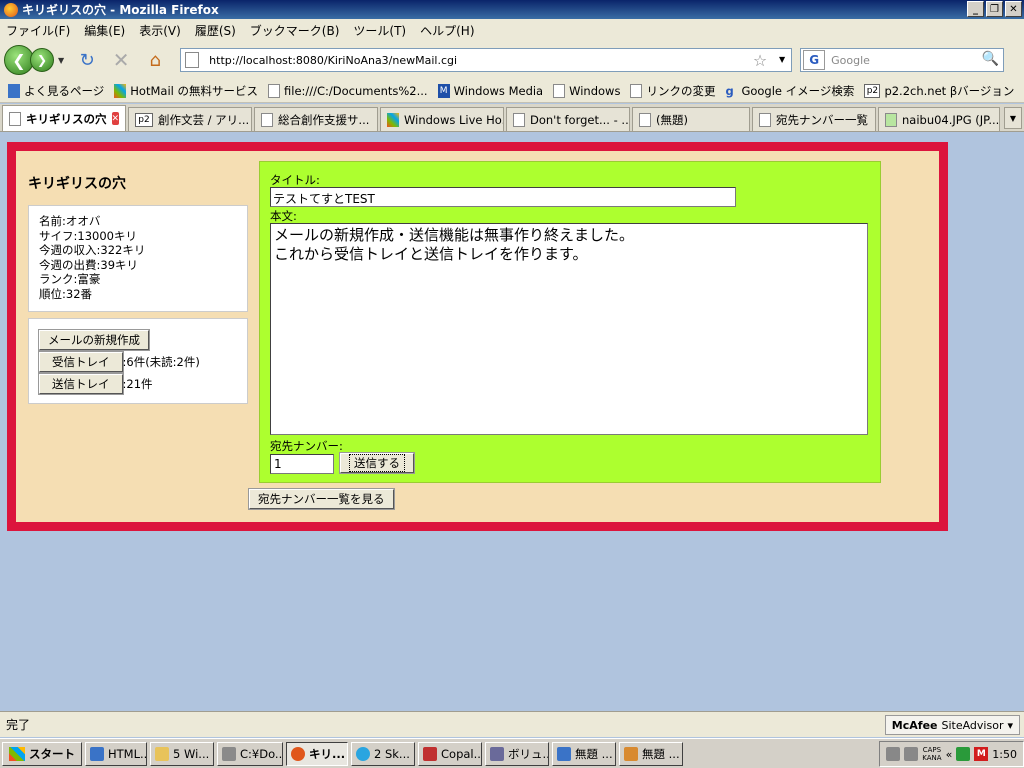 The height and width of the screenshot is (768, 1024). What do you see at coordinates (14, 90) in the screenshot?
I see `bookmark-folder-icon` at bounding box center [14, 90].